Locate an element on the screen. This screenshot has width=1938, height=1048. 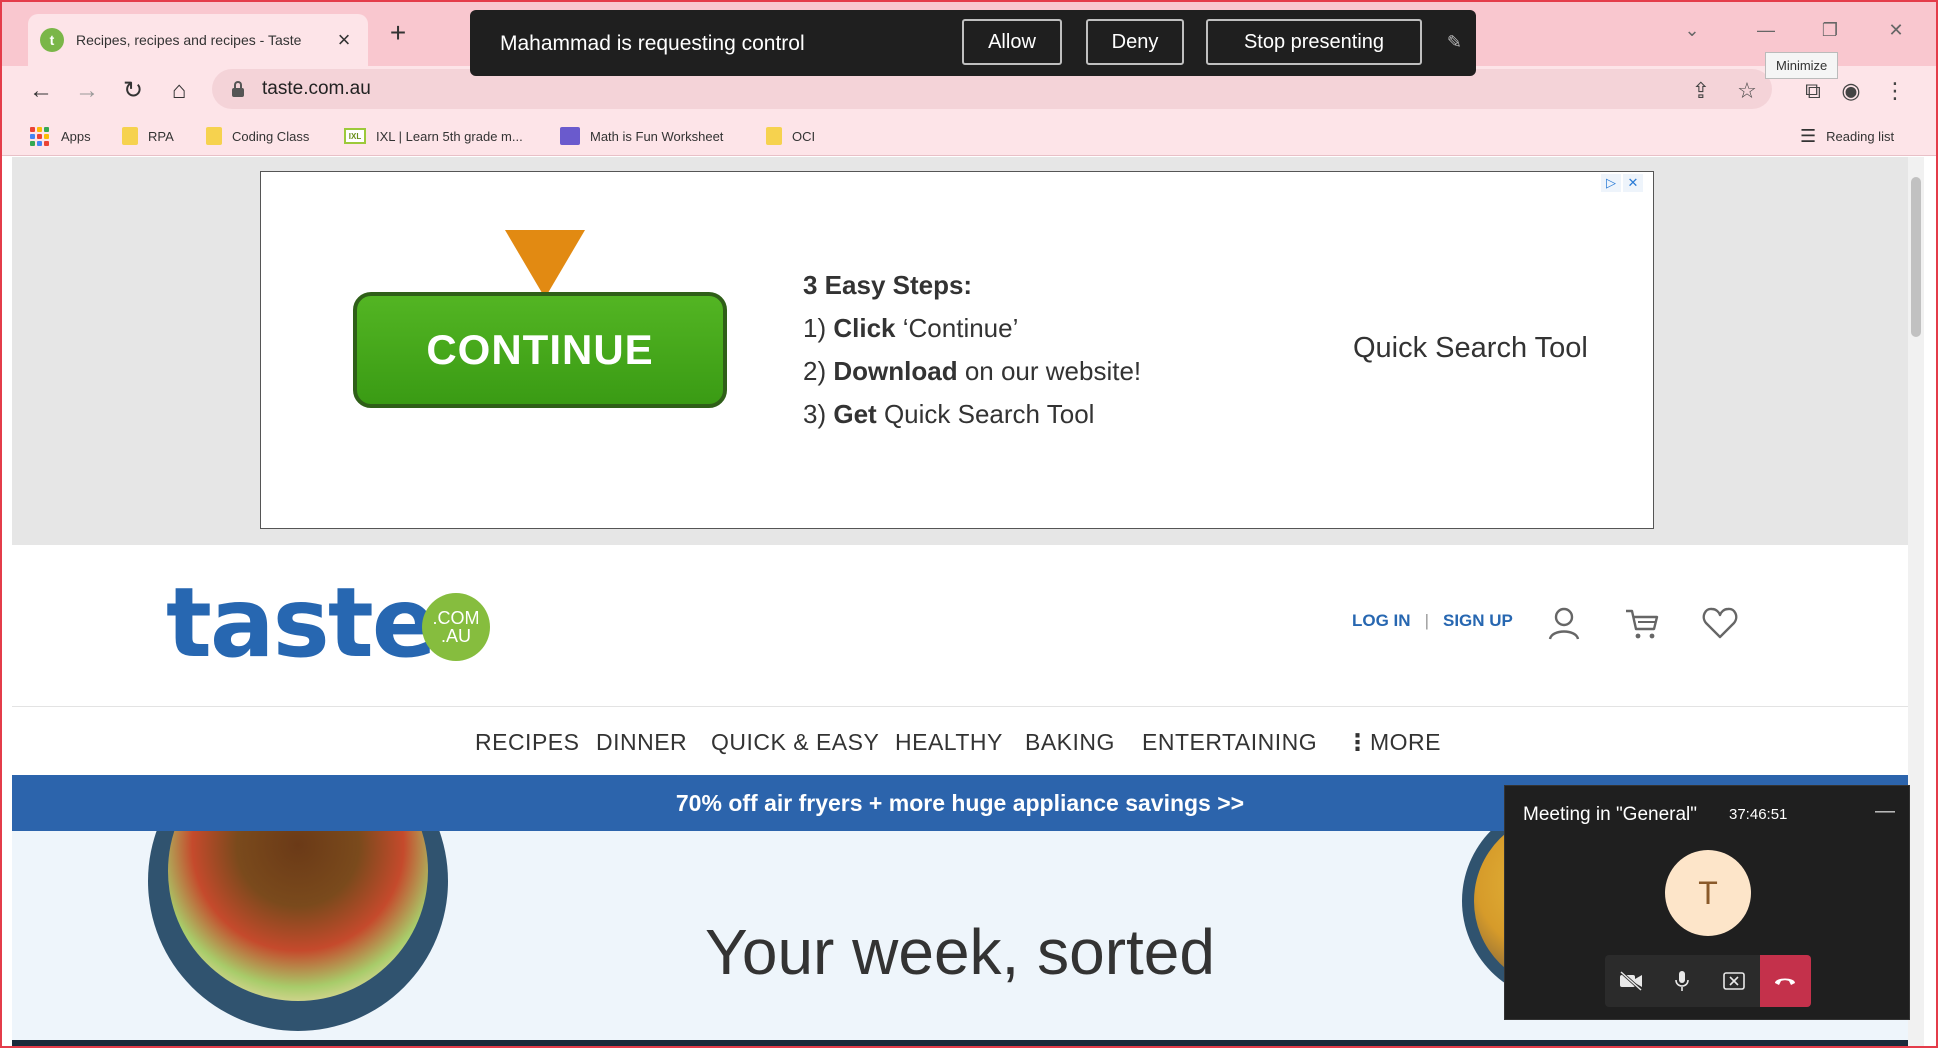
pin-icon: ✎ is located at coordinates (1454, 42).